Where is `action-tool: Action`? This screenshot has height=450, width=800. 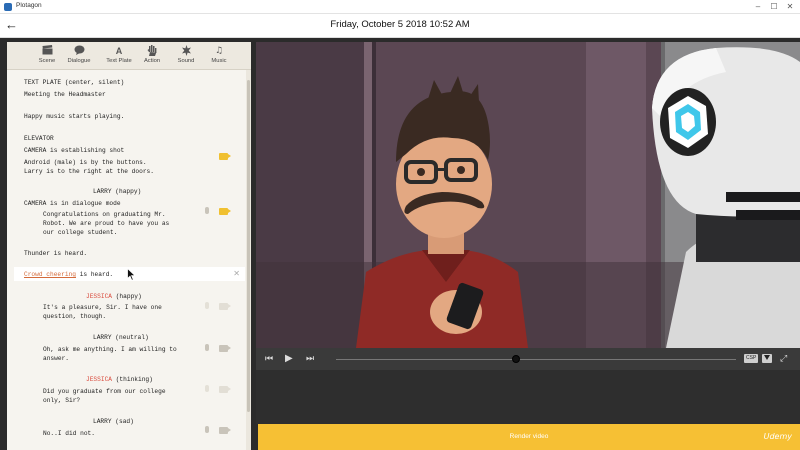 action-tool: Action is located at coordinates (152, 57).